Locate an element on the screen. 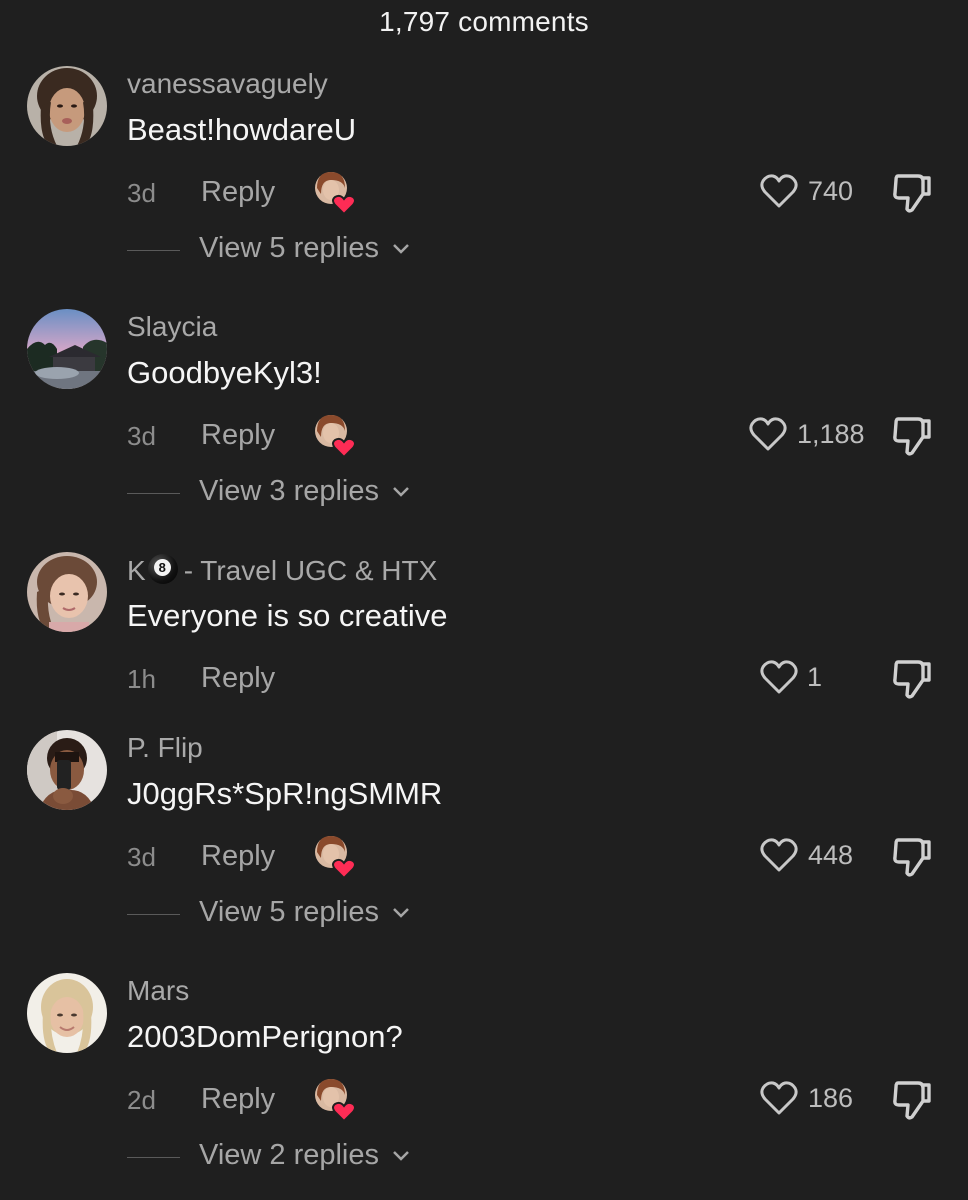 The height and width of the screenshot is (1200, 968). like-count: 448 is located at coordinates (831, 855).